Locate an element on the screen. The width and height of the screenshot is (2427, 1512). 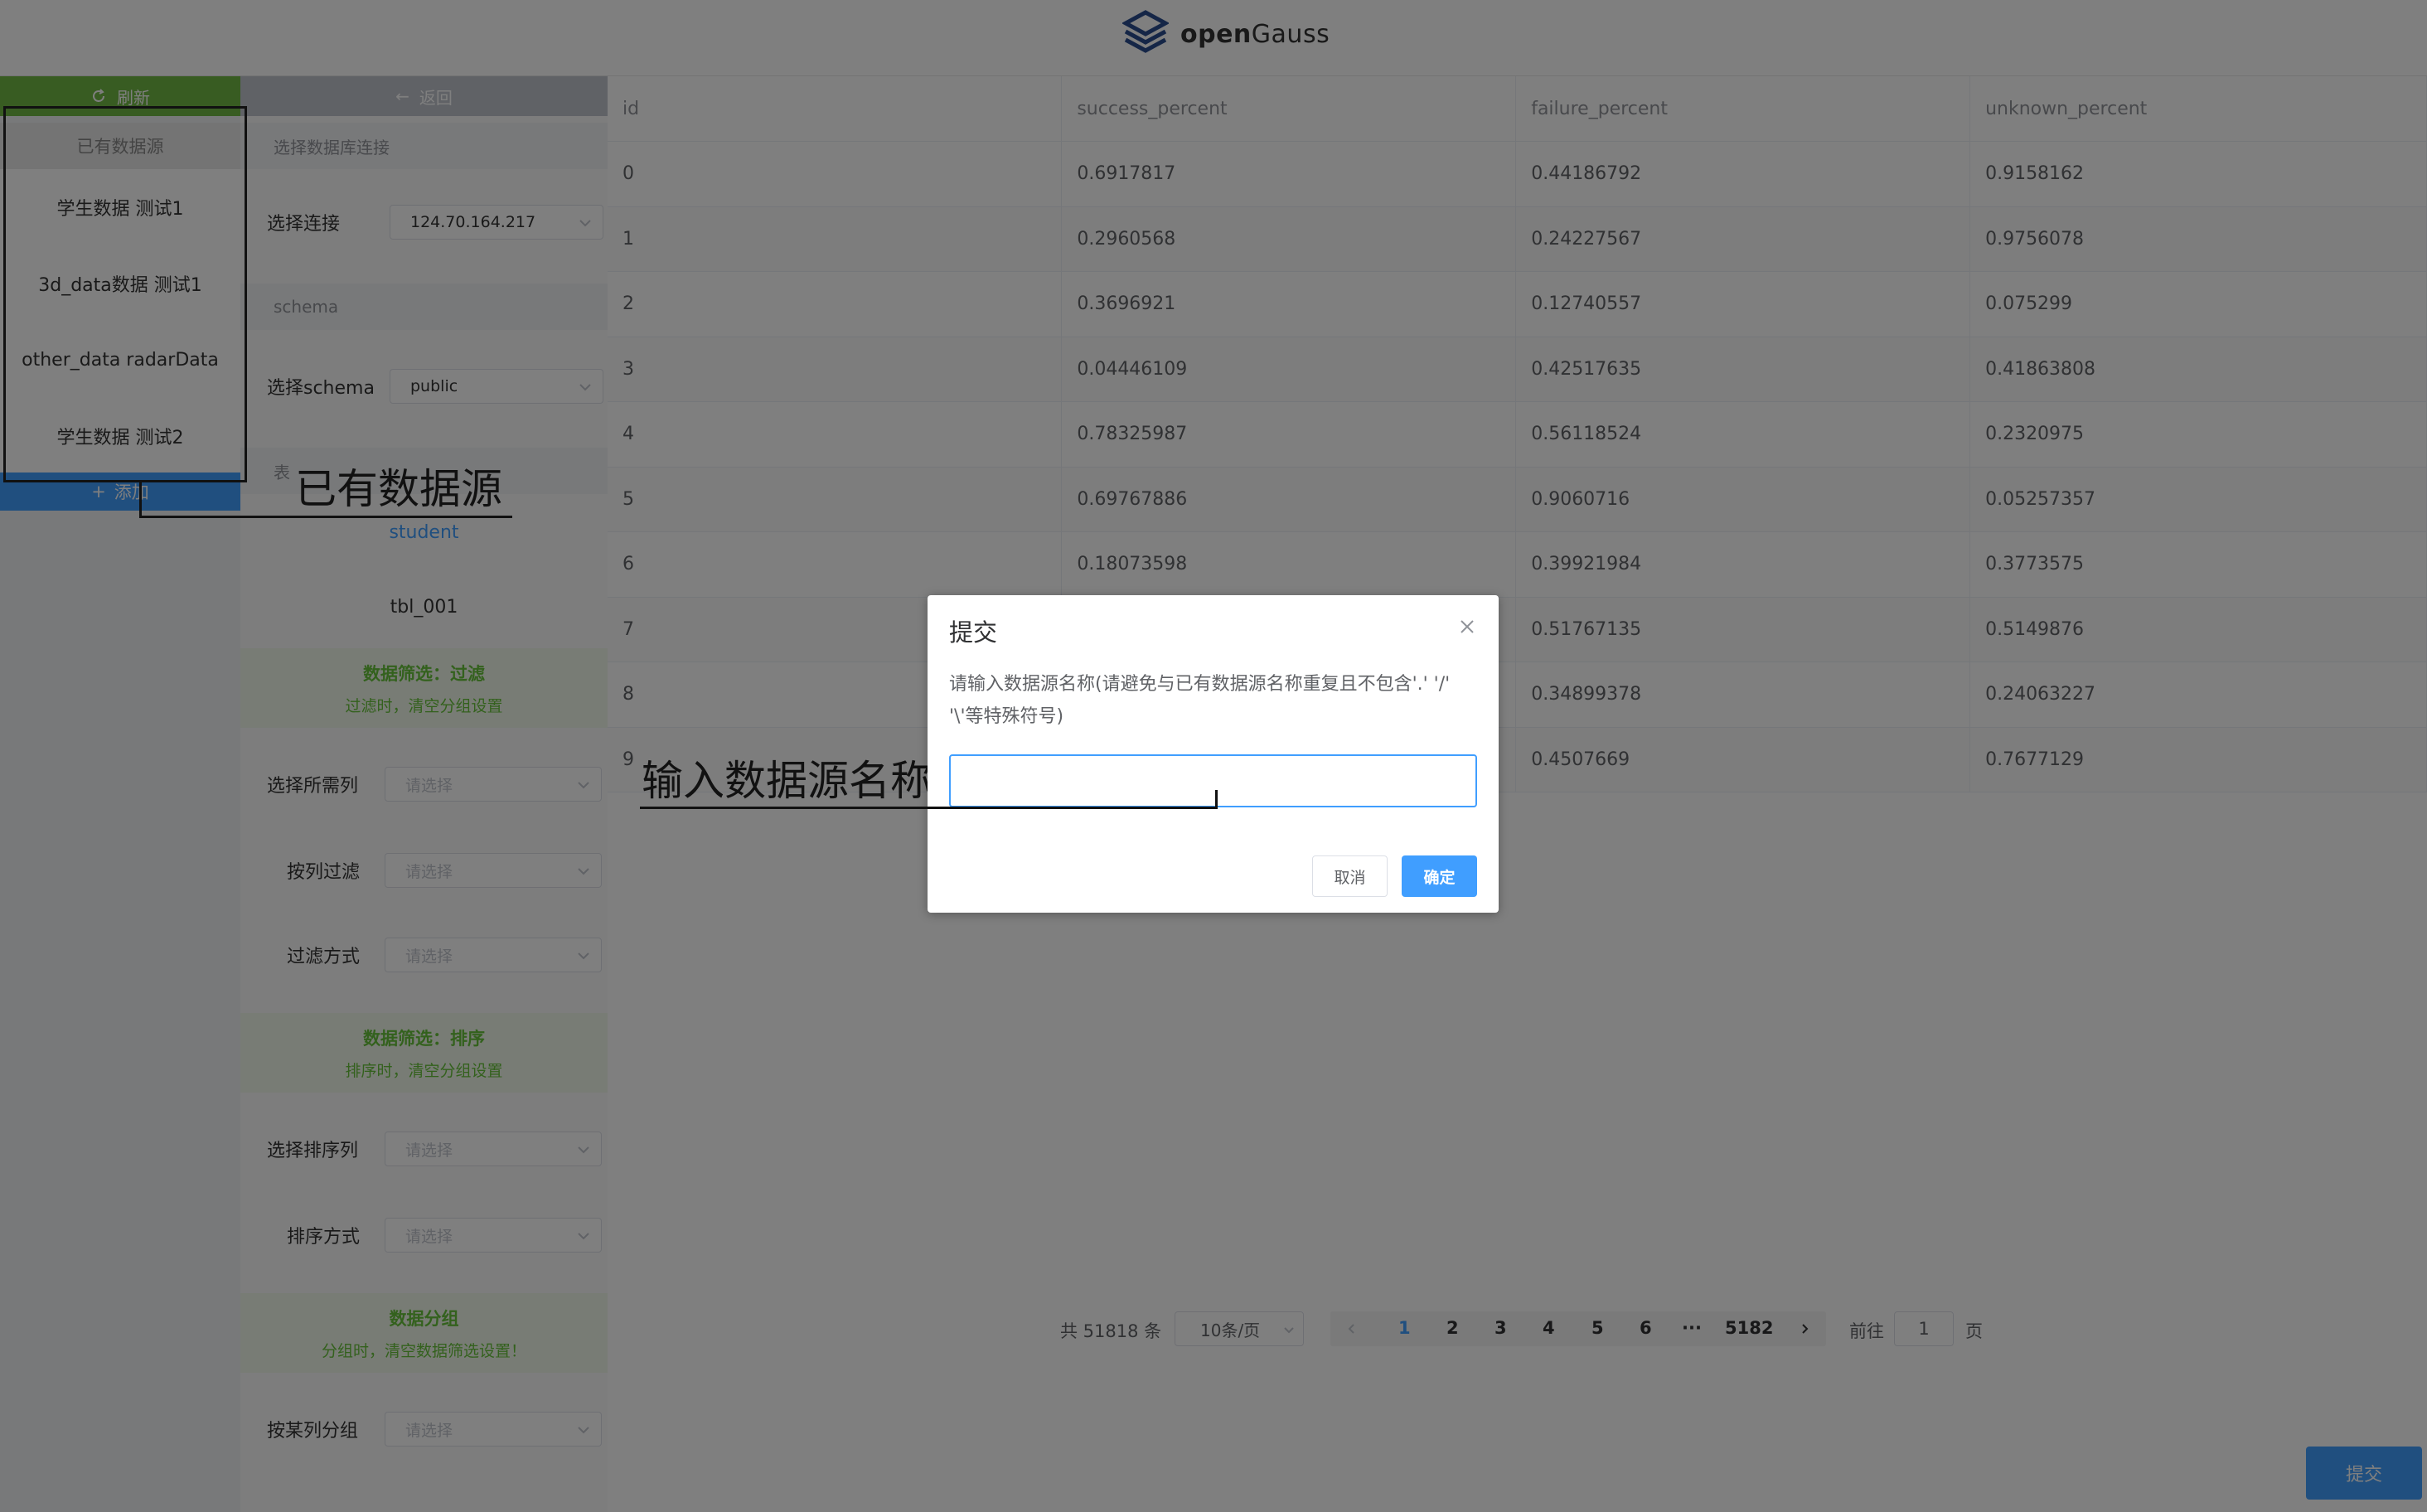
dialog-title: 提交 is located at coordinates (973, 632).